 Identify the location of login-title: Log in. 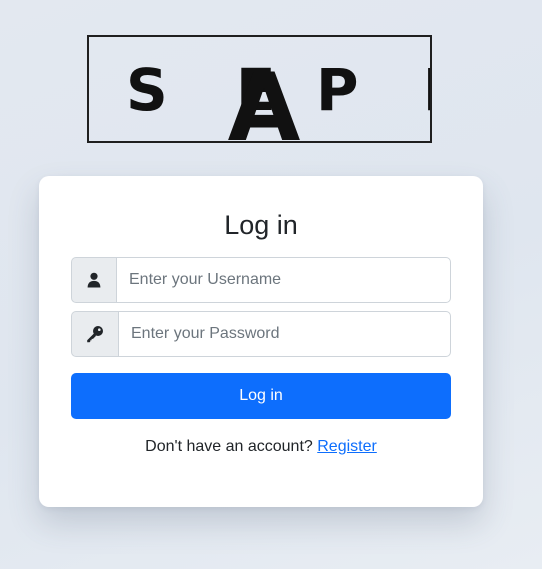
(261, 225).